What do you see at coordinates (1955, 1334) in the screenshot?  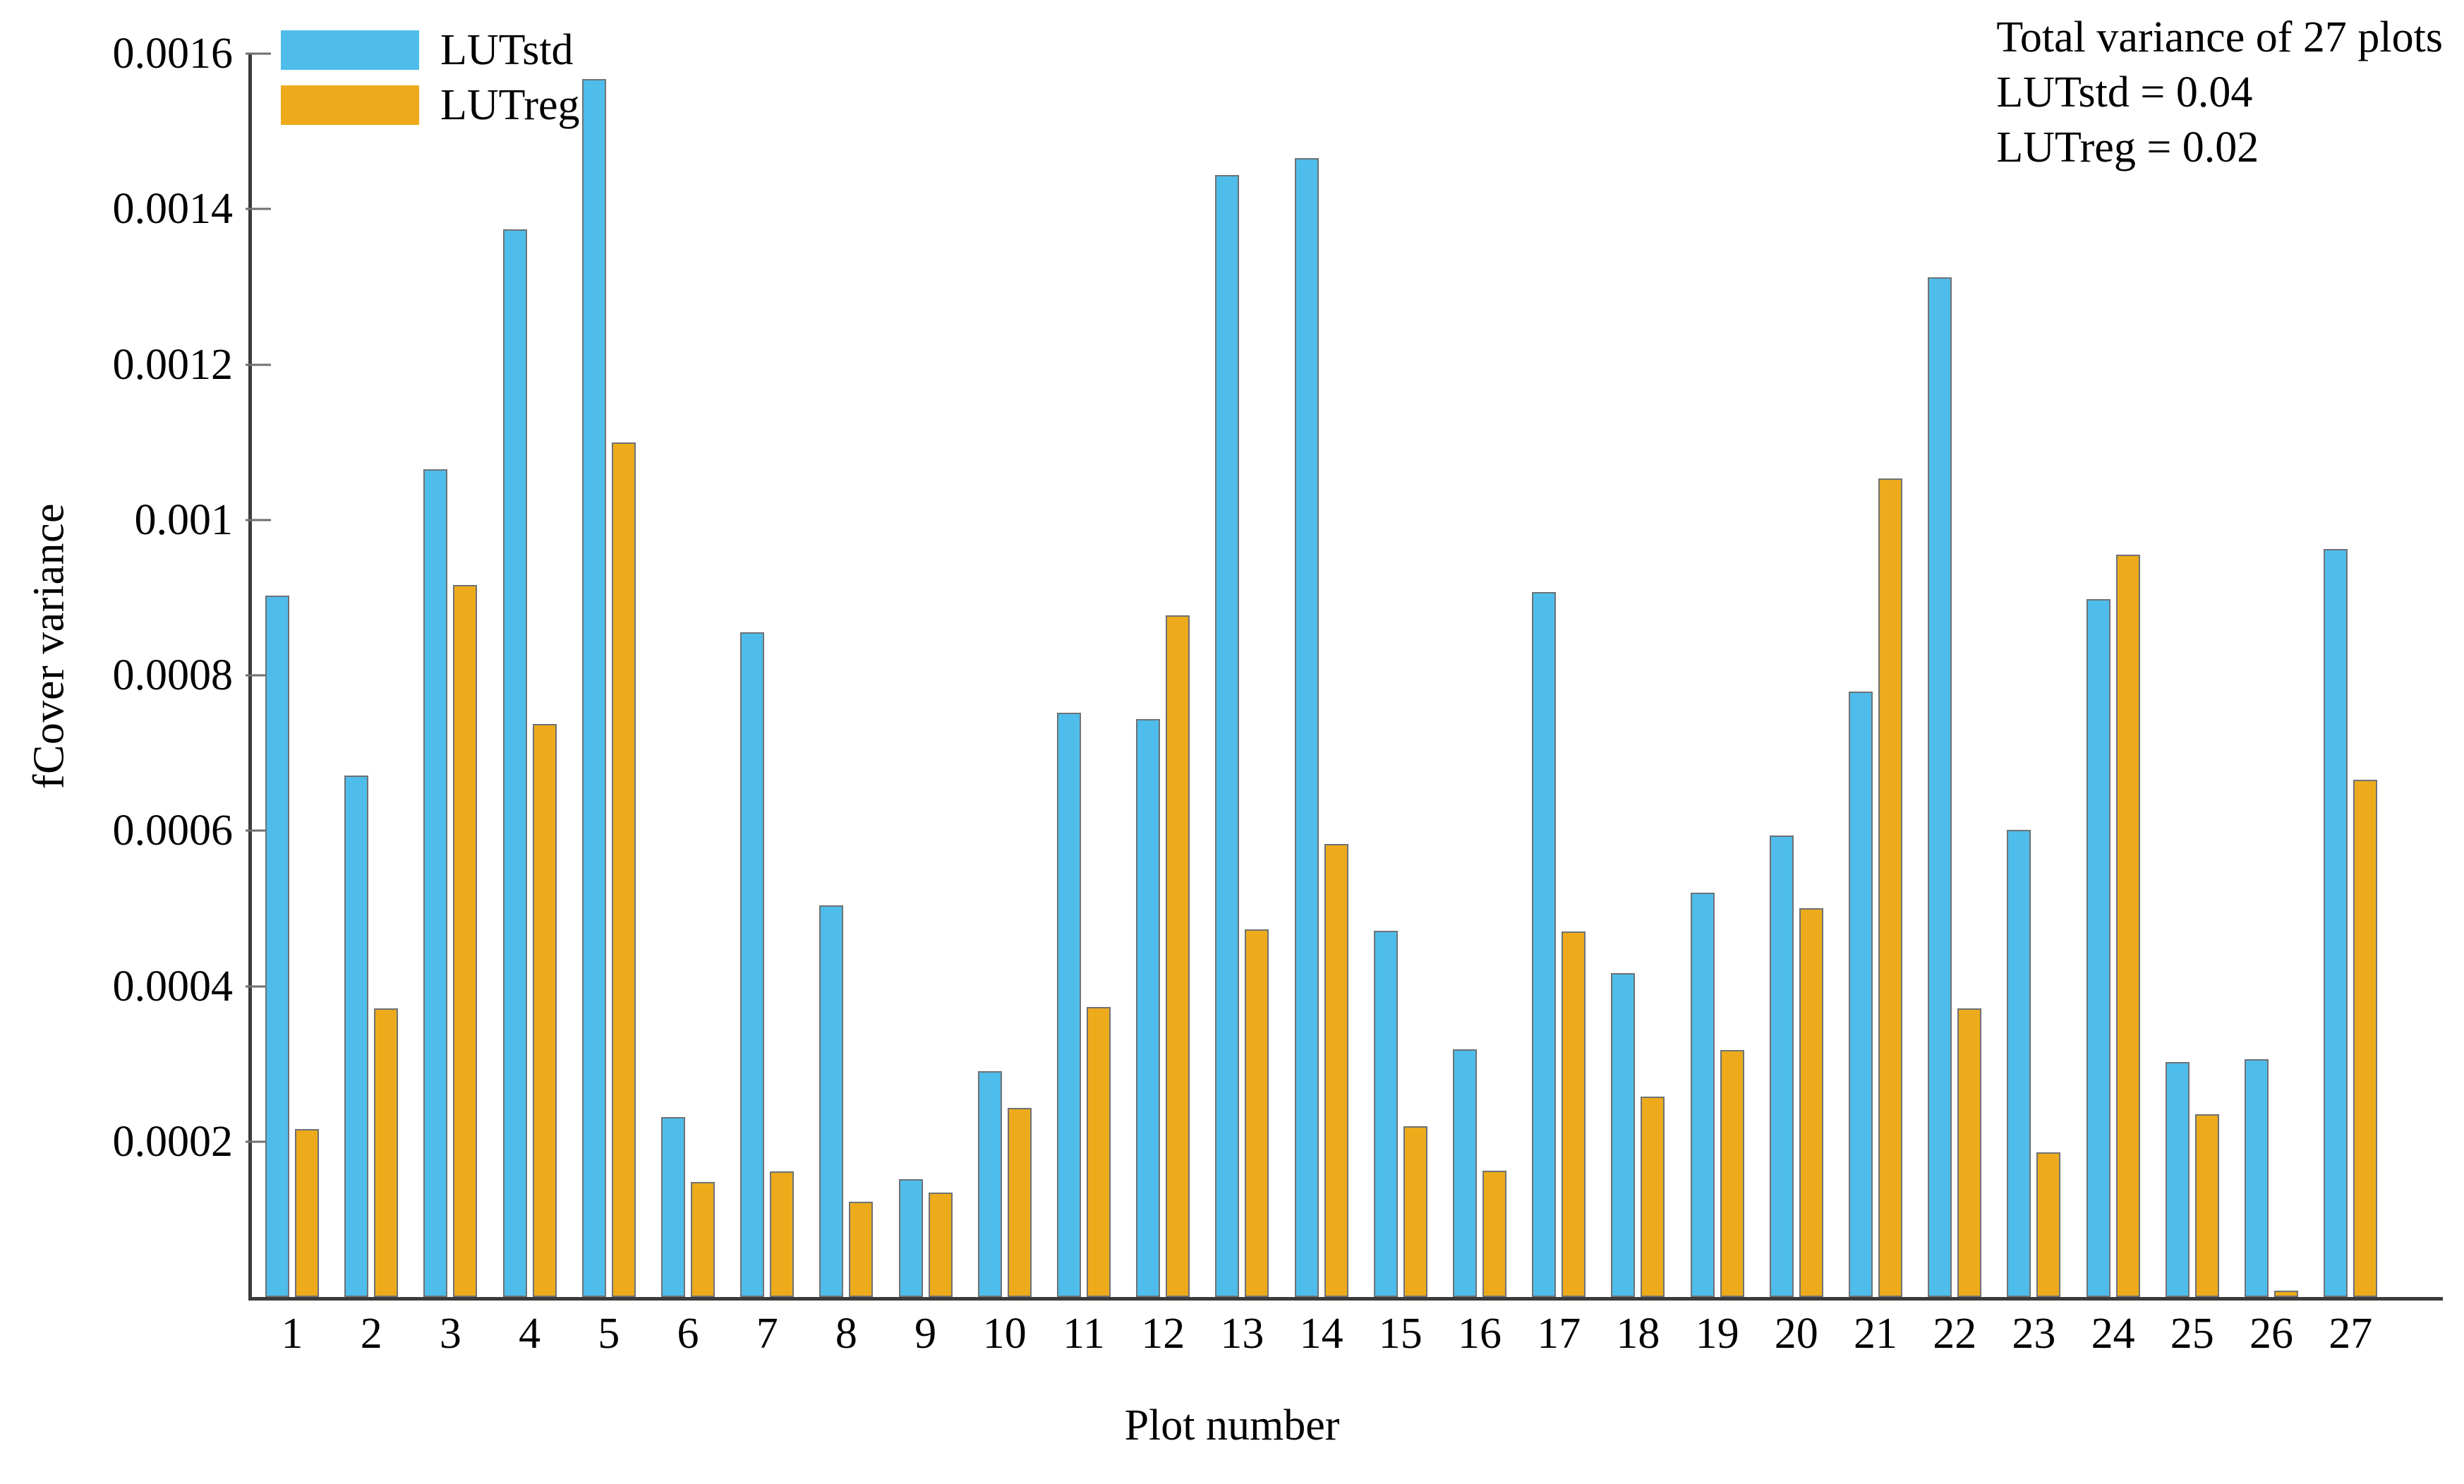 I see `x-tick-label: 22` at bounding box center [1955, 1334].